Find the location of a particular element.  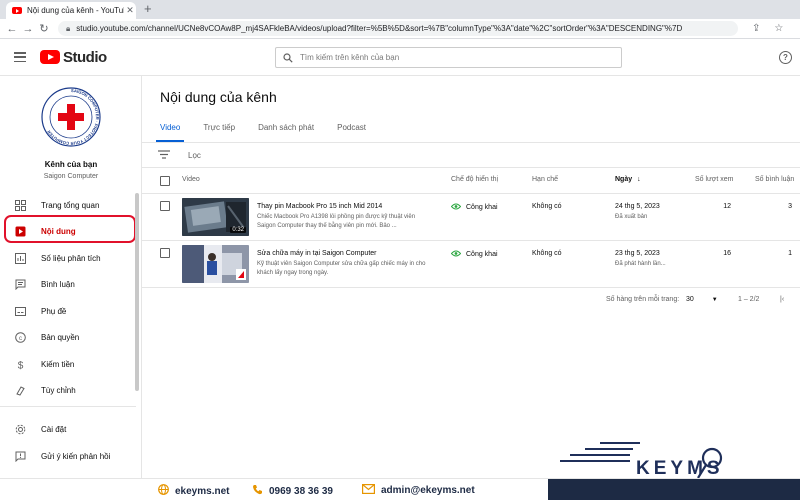

column-header-restrictions: Hạn chế is located at coordinates (545, 179).